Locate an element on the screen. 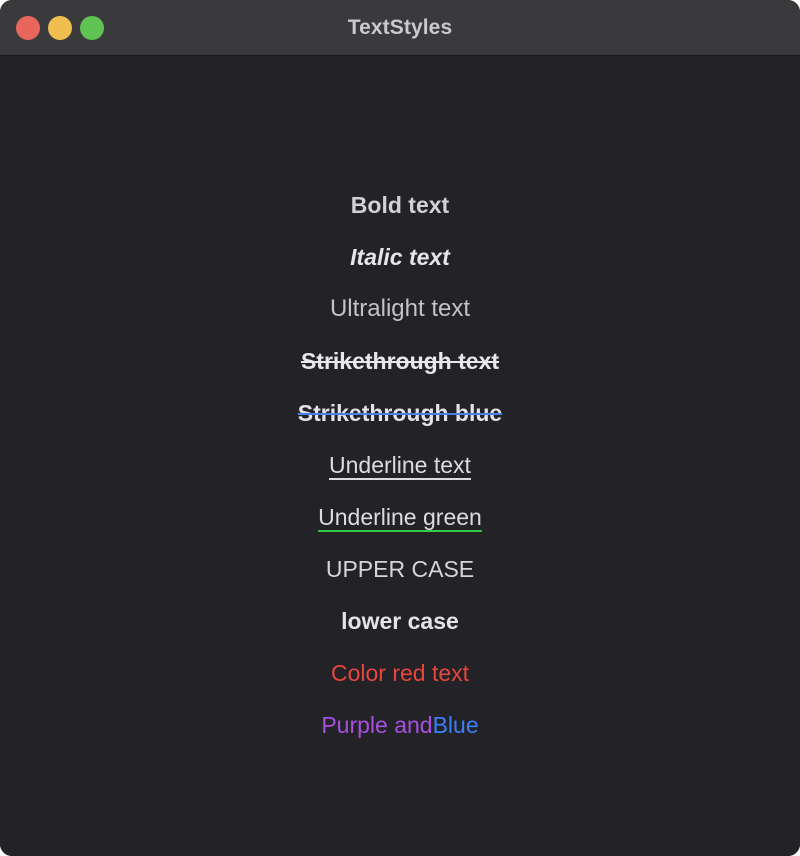 The height and width of the screenshot is (856, 800). purple-text-label: Purple and is located at coordinates (377, 724).